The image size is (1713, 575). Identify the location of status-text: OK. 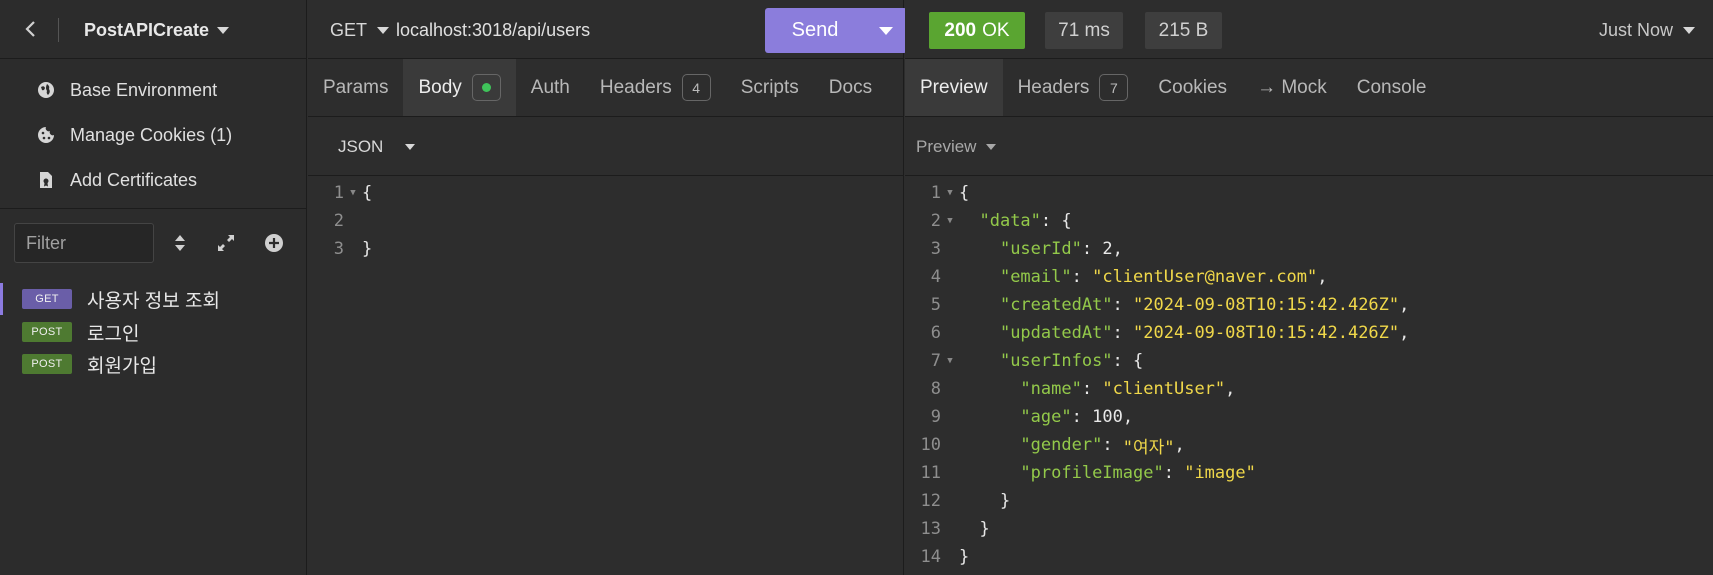
(996, 30).